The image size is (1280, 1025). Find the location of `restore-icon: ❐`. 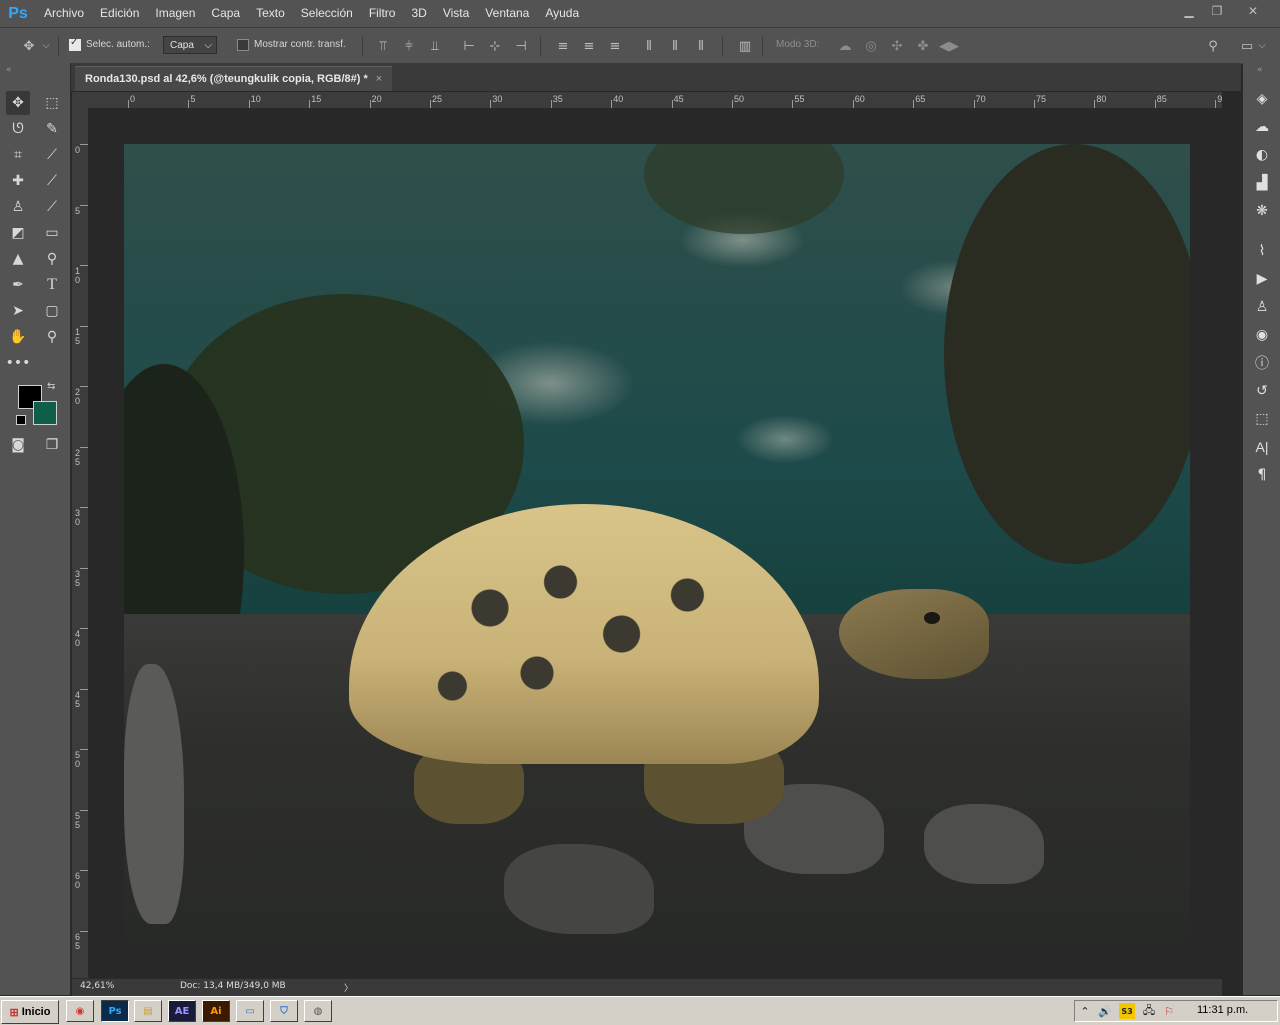

restore-icon: ❐ is located at coordinates (1217, 11).